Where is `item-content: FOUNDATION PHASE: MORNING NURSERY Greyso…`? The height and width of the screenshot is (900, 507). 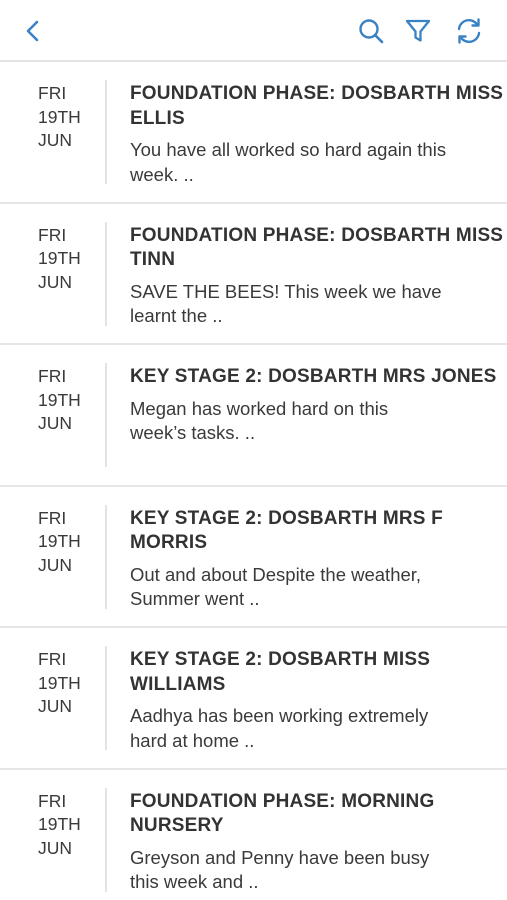 item-content: FOUNDATION PHASE: MORNING NURSERY Greyso… is located at coordinates (306, 835).